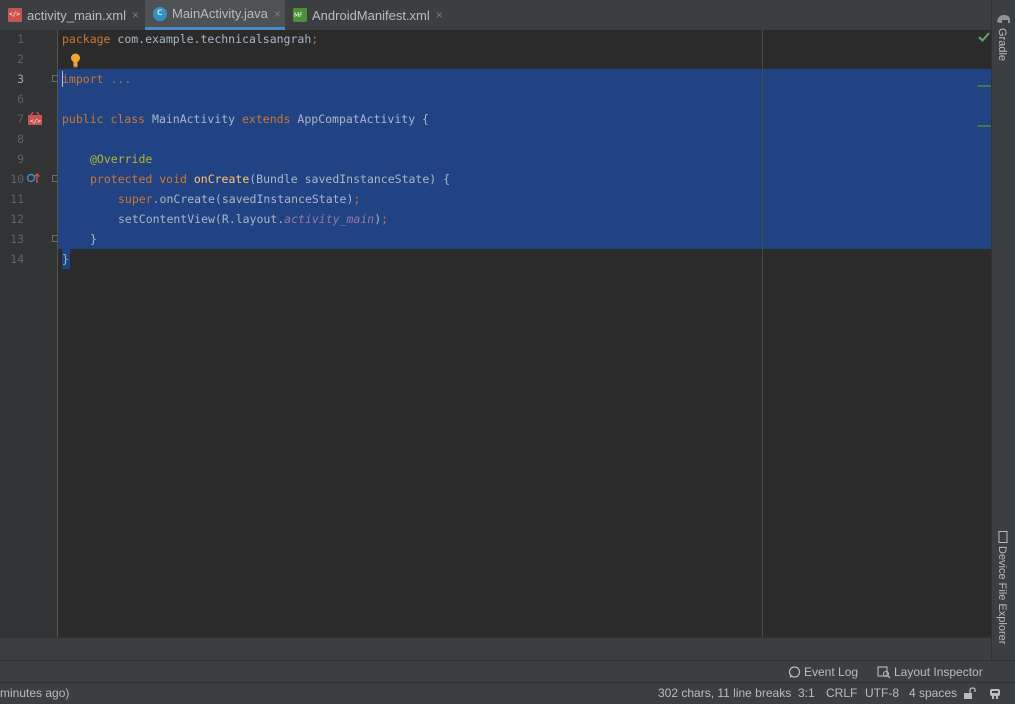 This screenshot has width=1015, height=704. I want to click on code-line-9: @Override, so click(121, 159).